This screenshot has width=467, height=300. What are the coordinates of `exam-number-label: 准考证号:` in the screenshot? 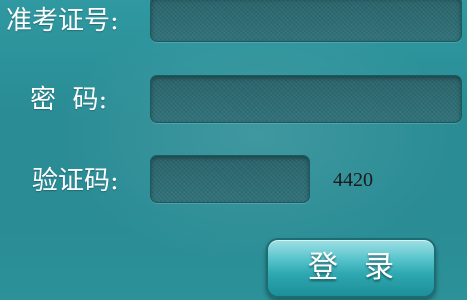 It's located at (62, 21).